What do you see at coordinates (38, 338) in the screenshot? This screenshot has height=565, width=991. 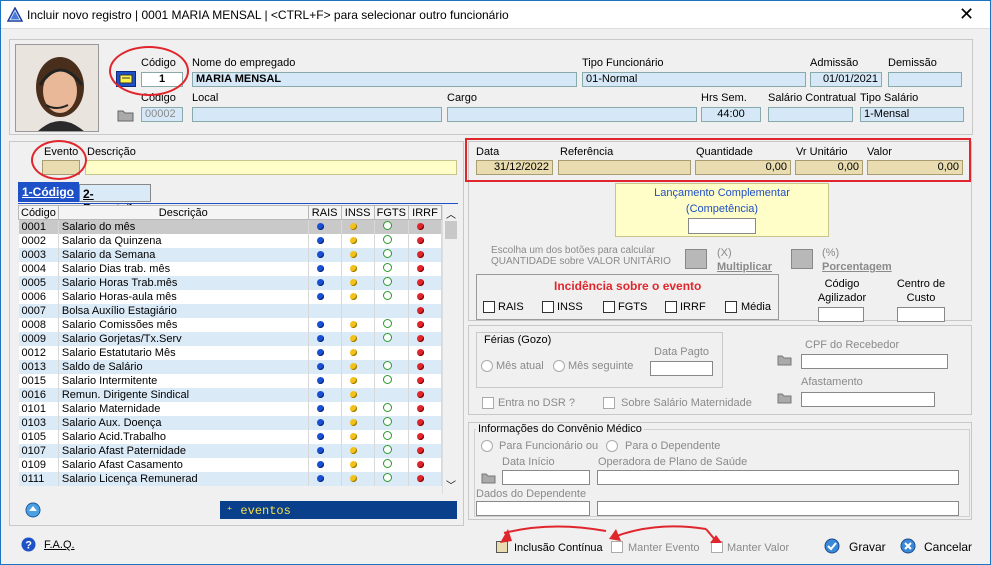 I see `row-code: 0009` at bounding box center [38, 338].